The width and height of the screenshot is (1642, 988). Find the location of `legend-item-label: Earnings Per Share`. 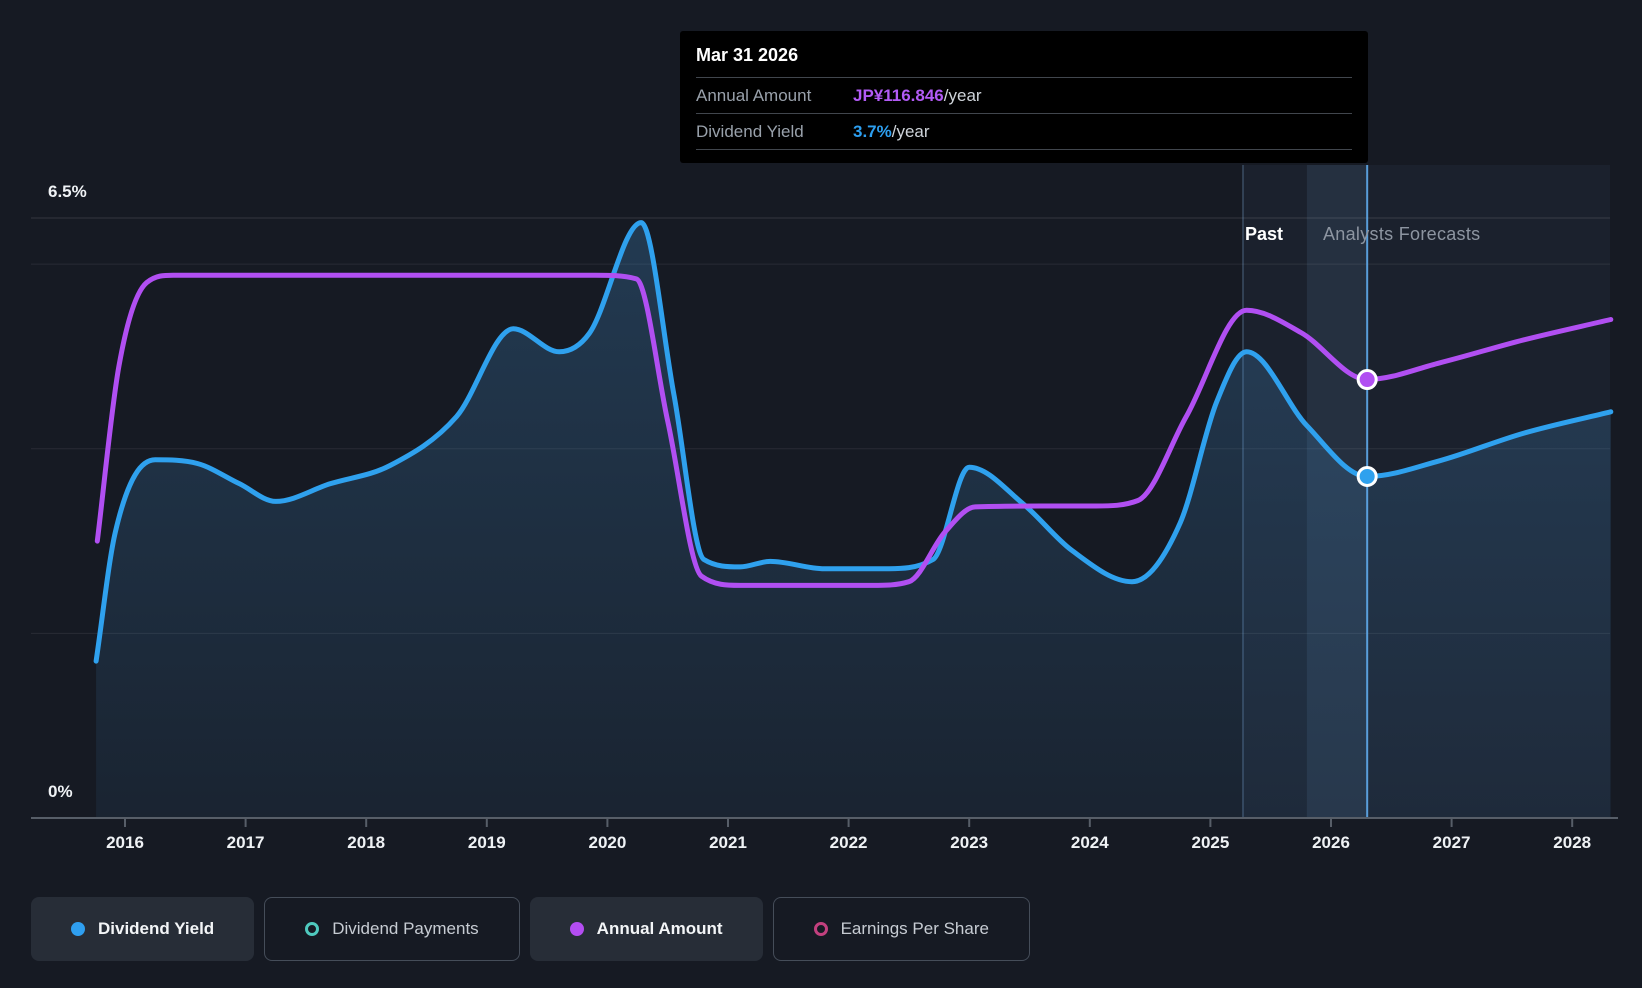

legend-item-label: Earnings Per Share is located at coordinates (914, 928).